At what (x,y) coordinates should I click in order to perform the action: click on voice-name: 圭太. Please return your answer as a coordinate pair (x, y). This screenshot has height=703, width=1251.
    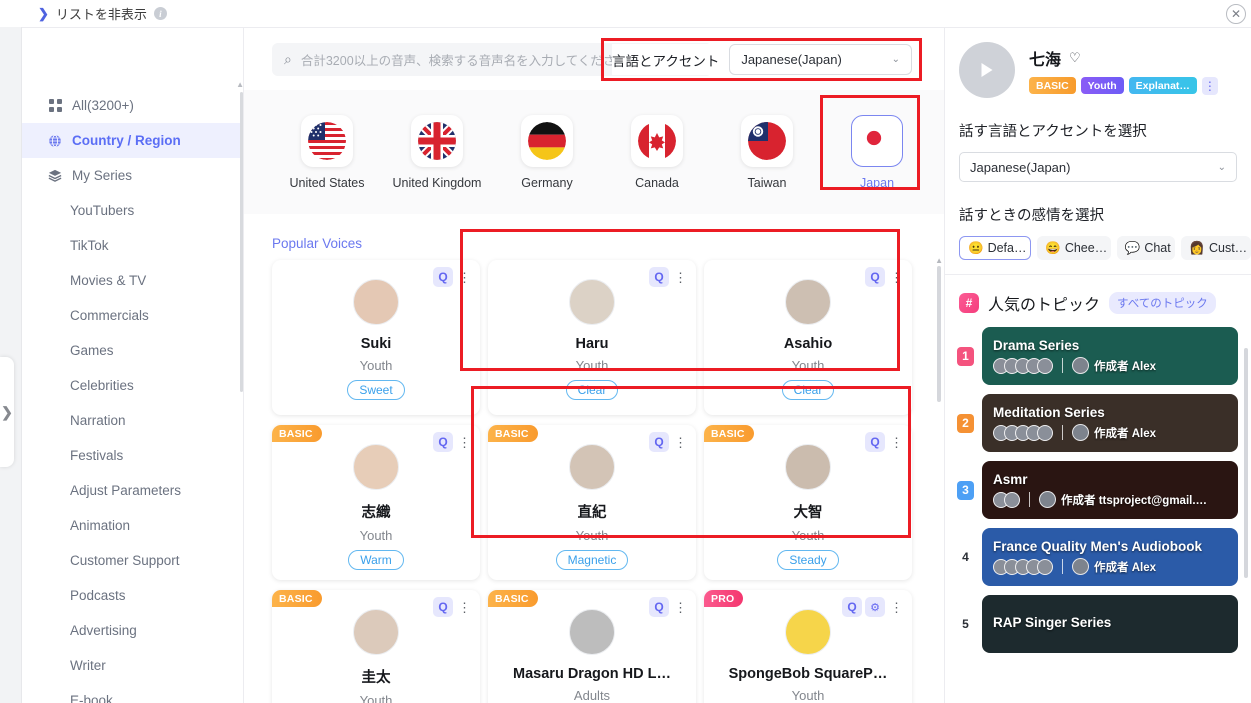
    Looking at the image, I should click on (376, 678).